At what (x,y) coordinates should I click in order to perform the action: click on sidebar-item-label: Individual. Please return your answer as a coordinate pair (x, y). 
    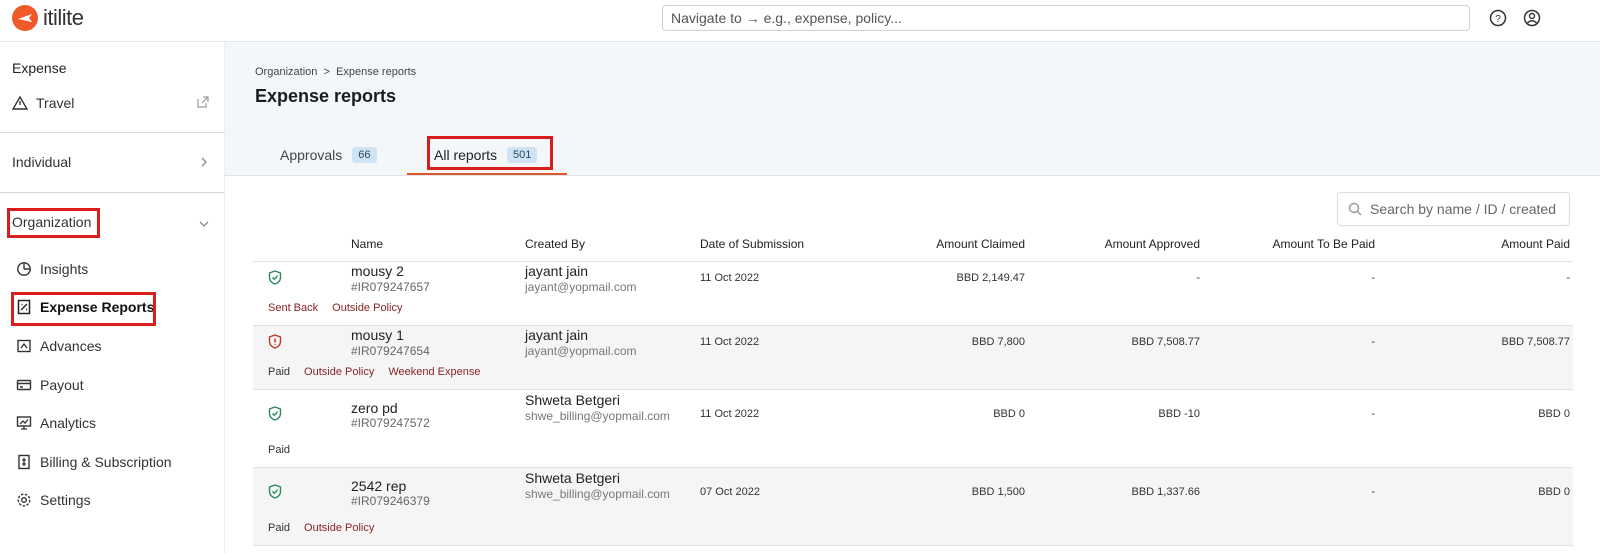
    Looking at the image, I should click on (42, 162).